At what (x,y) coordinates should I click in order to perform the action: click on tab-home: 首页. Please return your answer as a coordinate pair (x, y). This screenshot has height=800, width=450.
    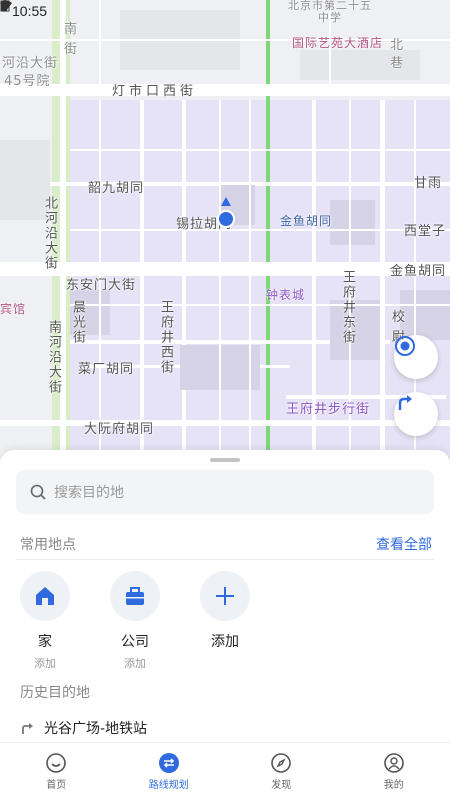
    Looking at the image, I should click on (56, 771).